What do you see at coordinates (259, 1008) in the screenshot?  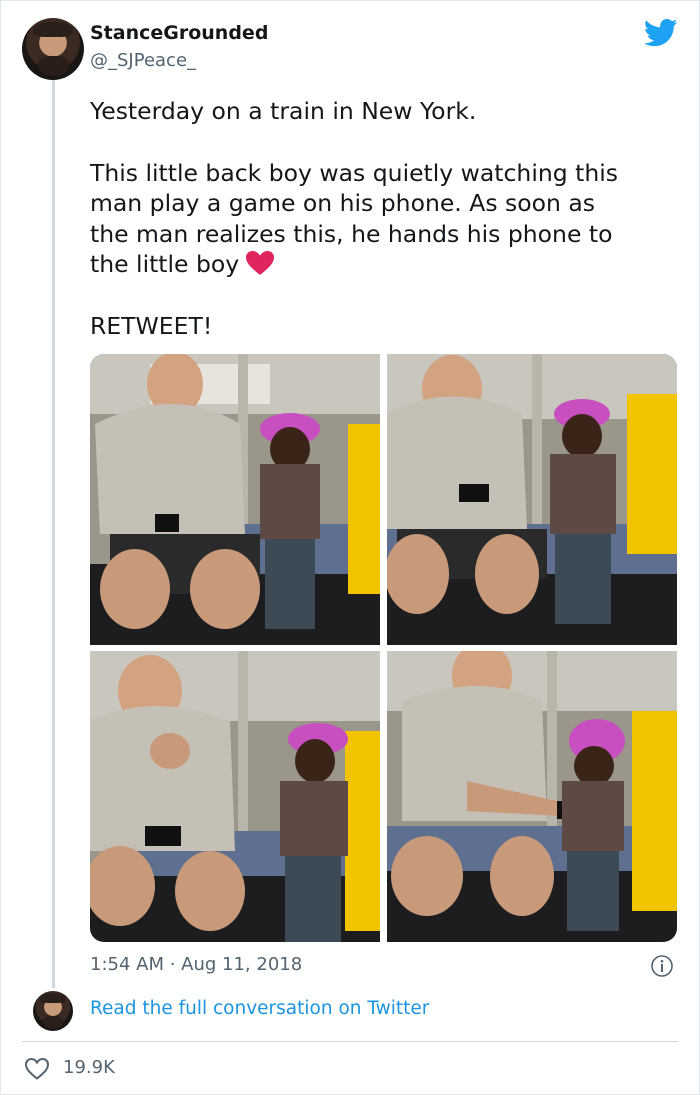 I see `read-conversation-link: Read the full conversation on Twitter` at bounding box center [259, 1008].